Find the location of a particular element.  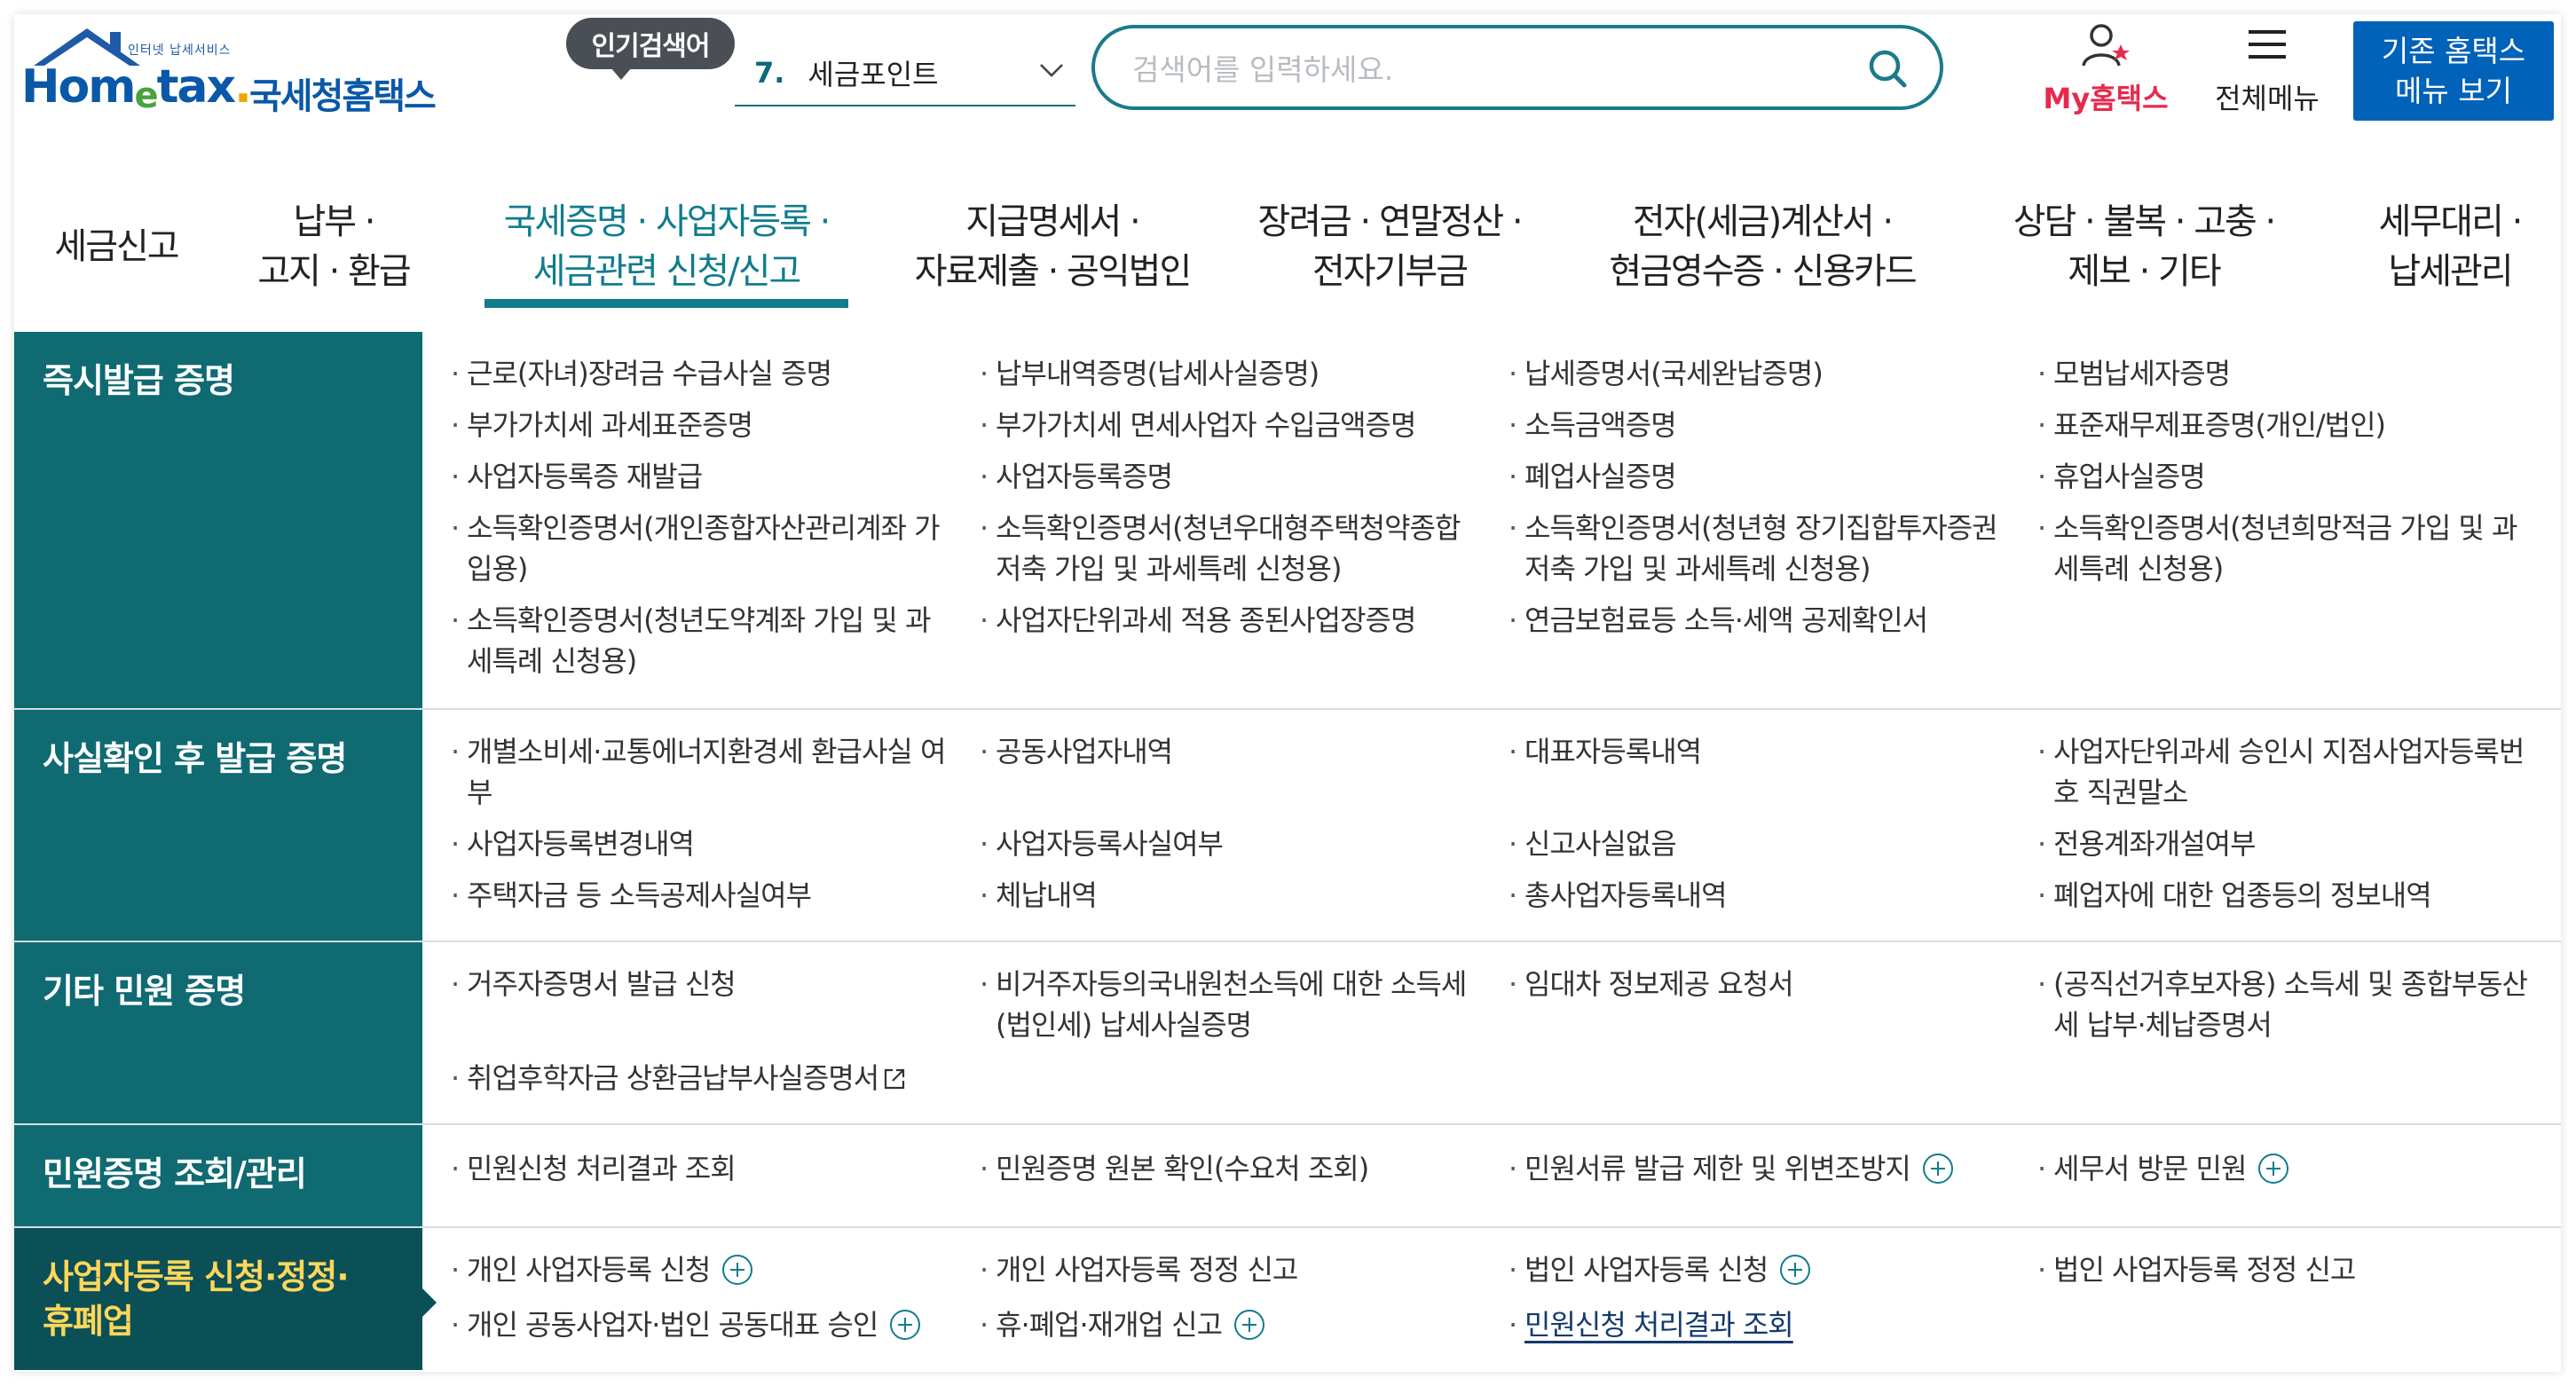

tab-incentives-yearend: 장려금 · 연말정산 · 전자기부금 is located at coordinates (1389, 247).